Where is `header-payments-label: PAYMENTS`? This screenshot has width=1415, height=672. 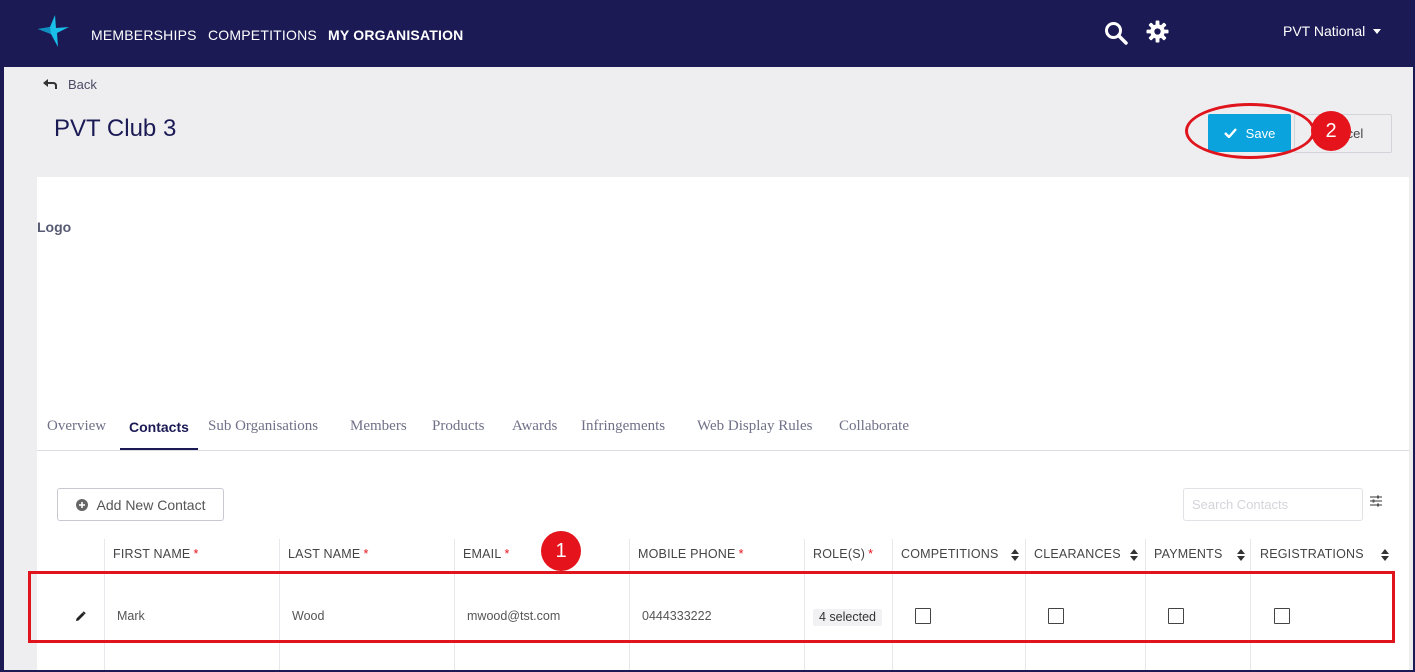 header-payments-label: PAYMENTS is located at coordinates (1188, 554).